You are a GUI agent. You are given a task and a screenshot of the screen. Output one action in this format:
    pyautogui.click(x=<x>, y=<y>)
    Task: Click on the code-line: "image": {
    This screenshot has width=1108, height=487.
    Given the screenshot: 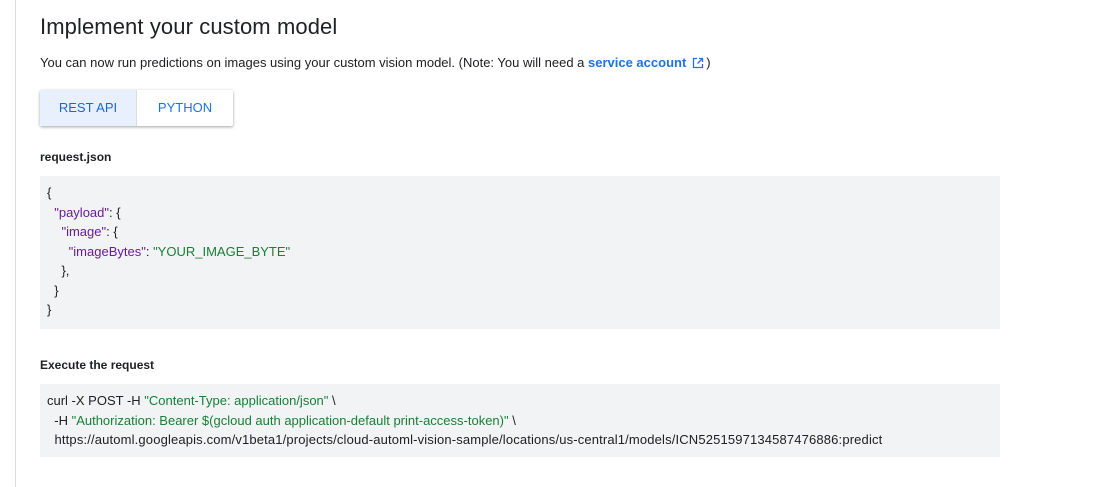 What is the action you would take?
    pyautogui.click(x=89, y=231)
    